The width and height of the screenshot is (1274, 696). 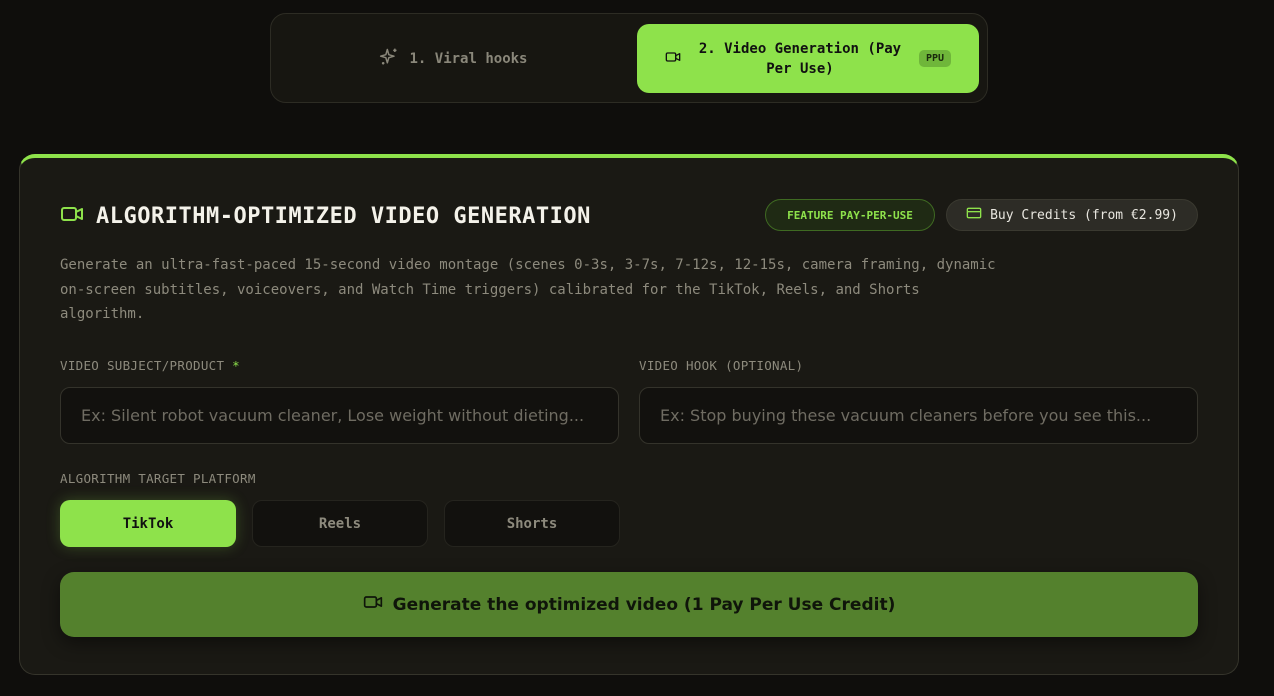 I want to click on sparkles-icon, so click(x=389, y=59).